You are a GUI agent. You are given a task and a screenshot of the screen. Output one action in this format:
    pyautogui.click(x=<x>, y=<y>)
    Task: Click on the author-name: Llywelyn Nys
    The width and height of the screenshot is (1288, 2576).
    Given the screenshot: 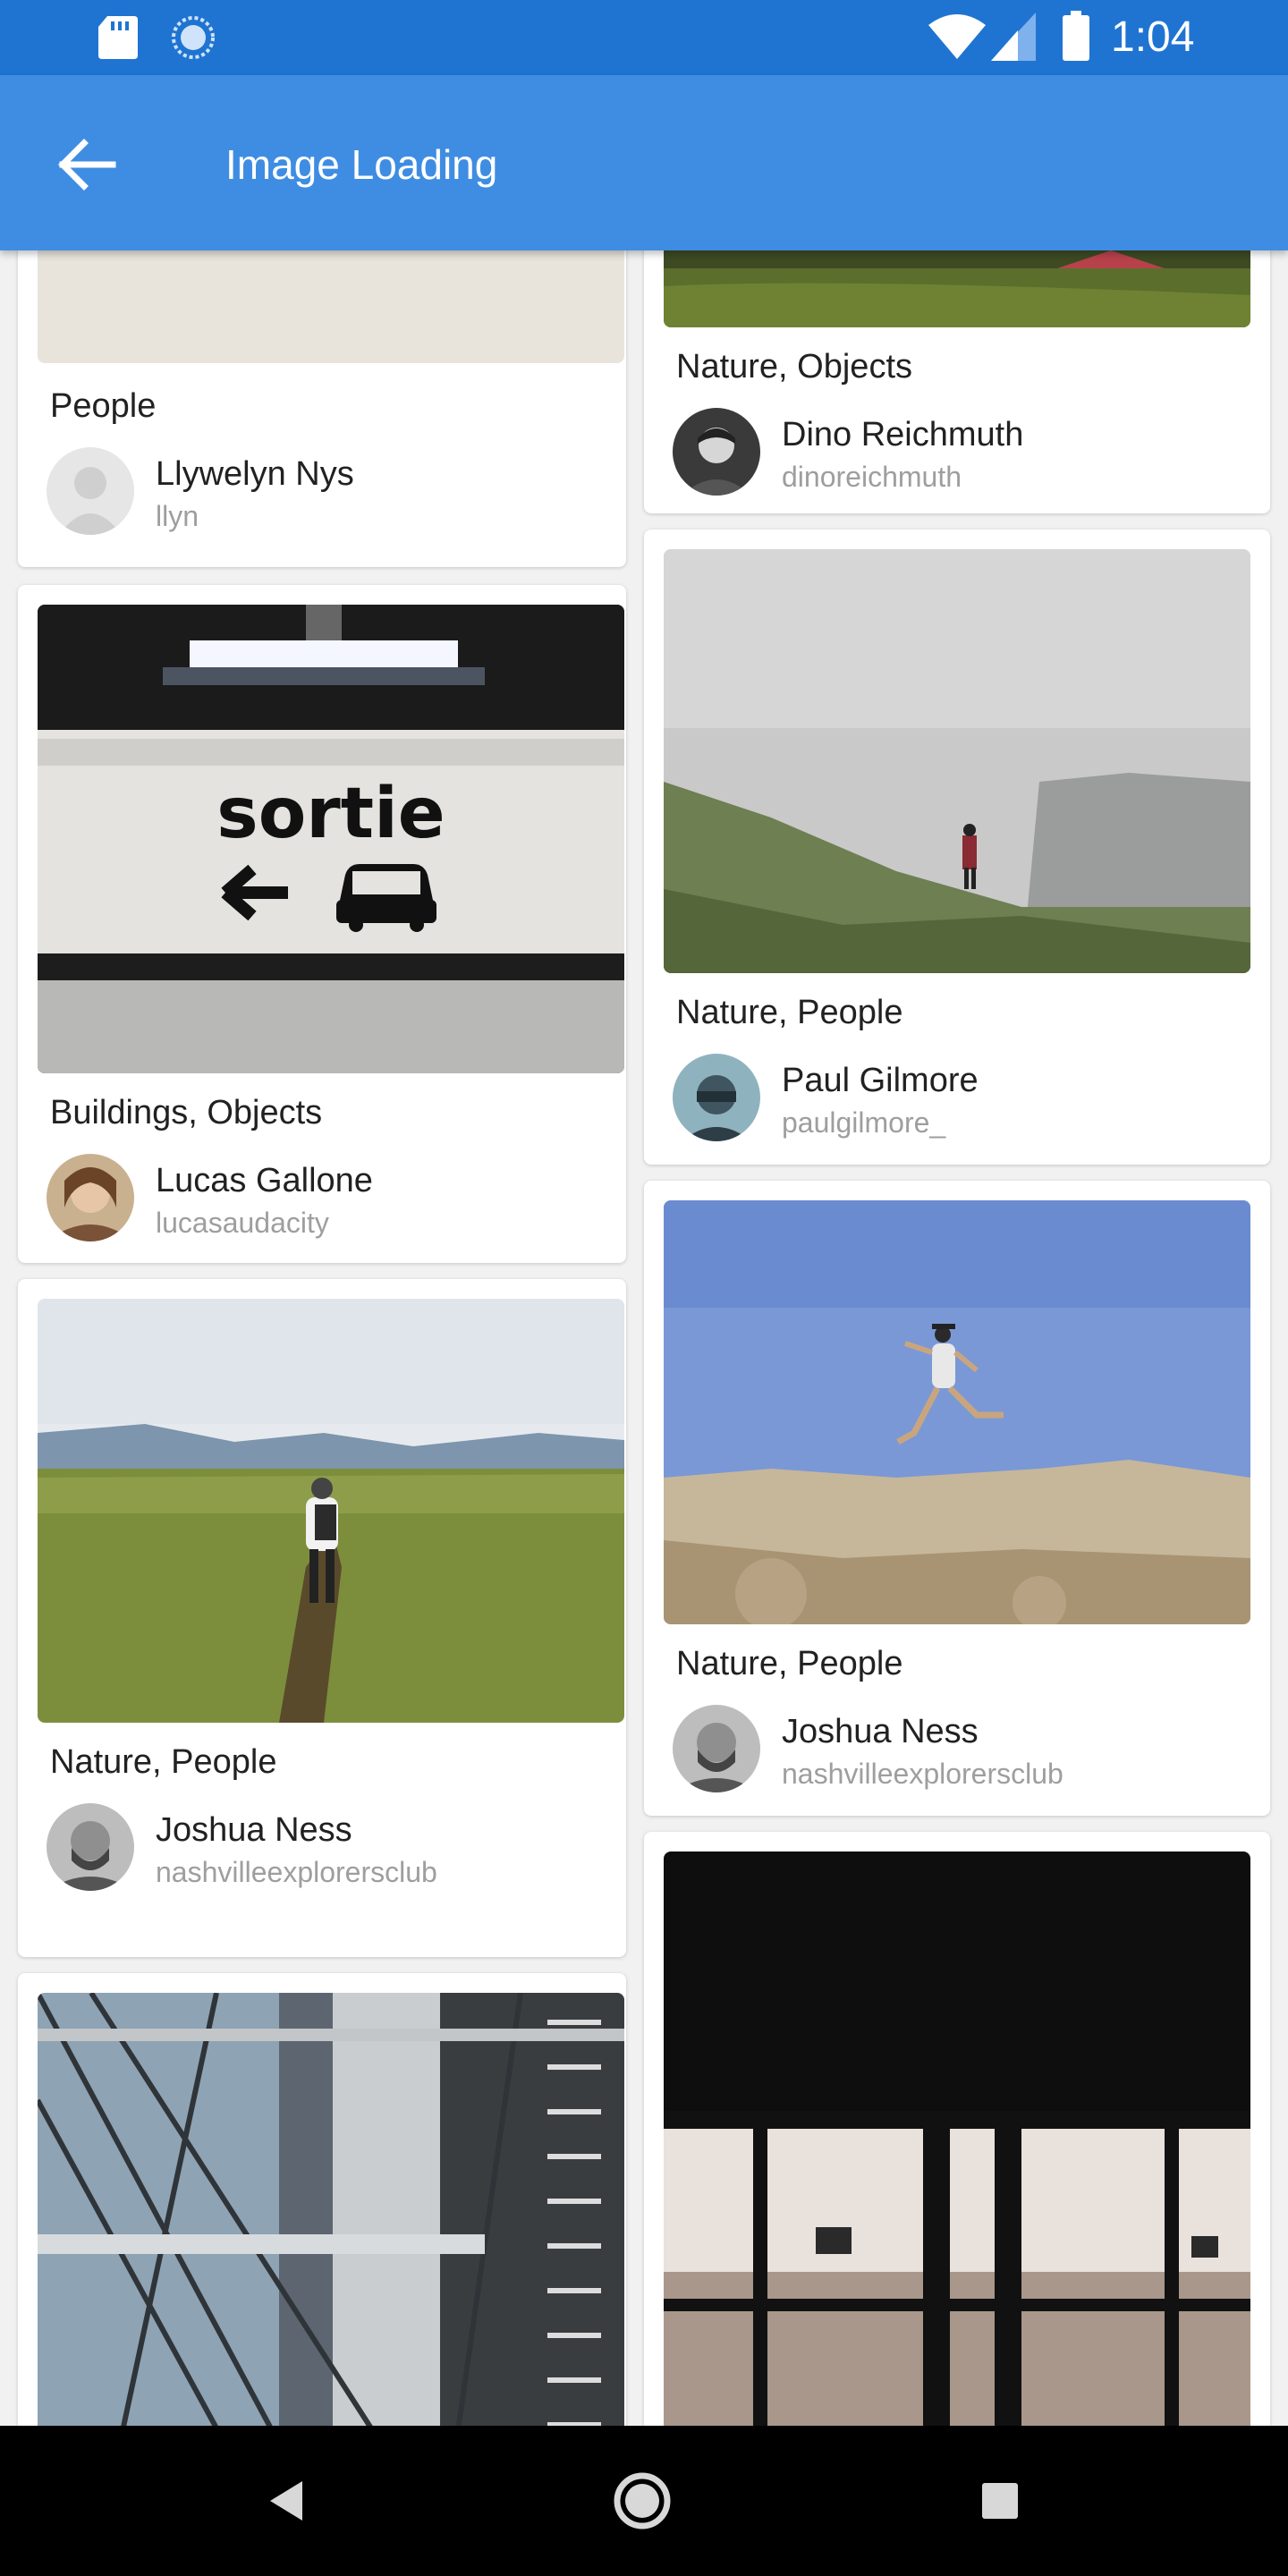 What is the action you would take?
    pyautogui.click(x=255, y=474)
    